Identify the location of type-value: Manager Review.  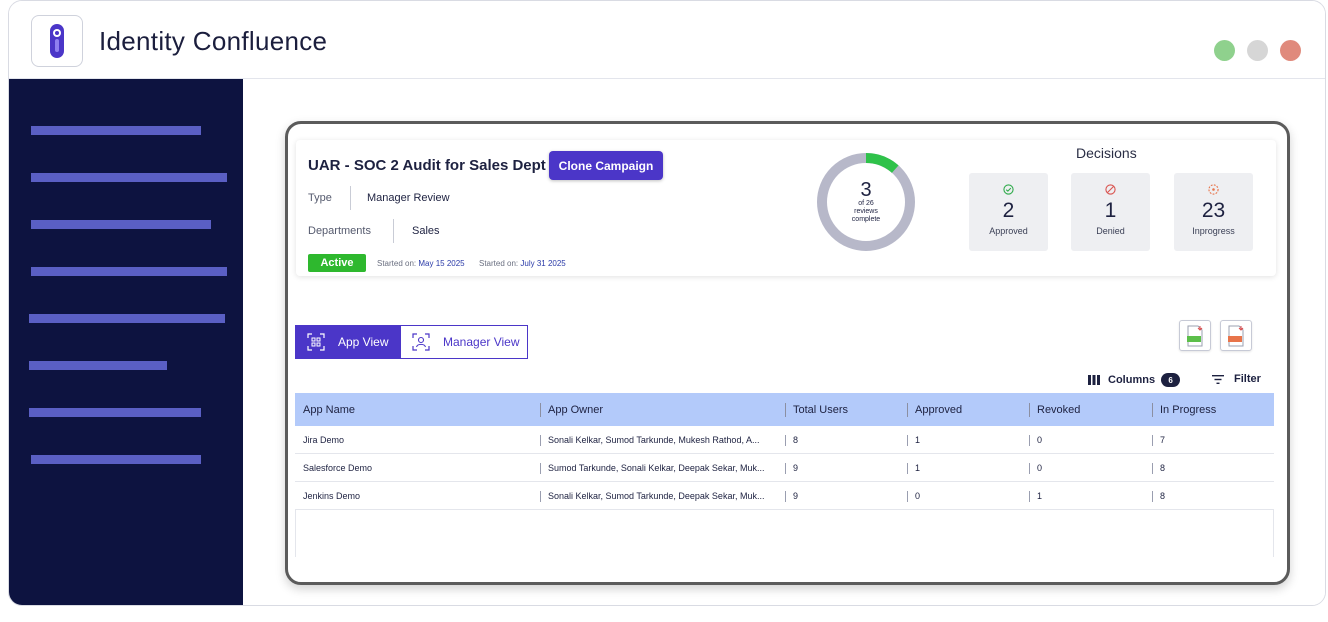
(408, 198).